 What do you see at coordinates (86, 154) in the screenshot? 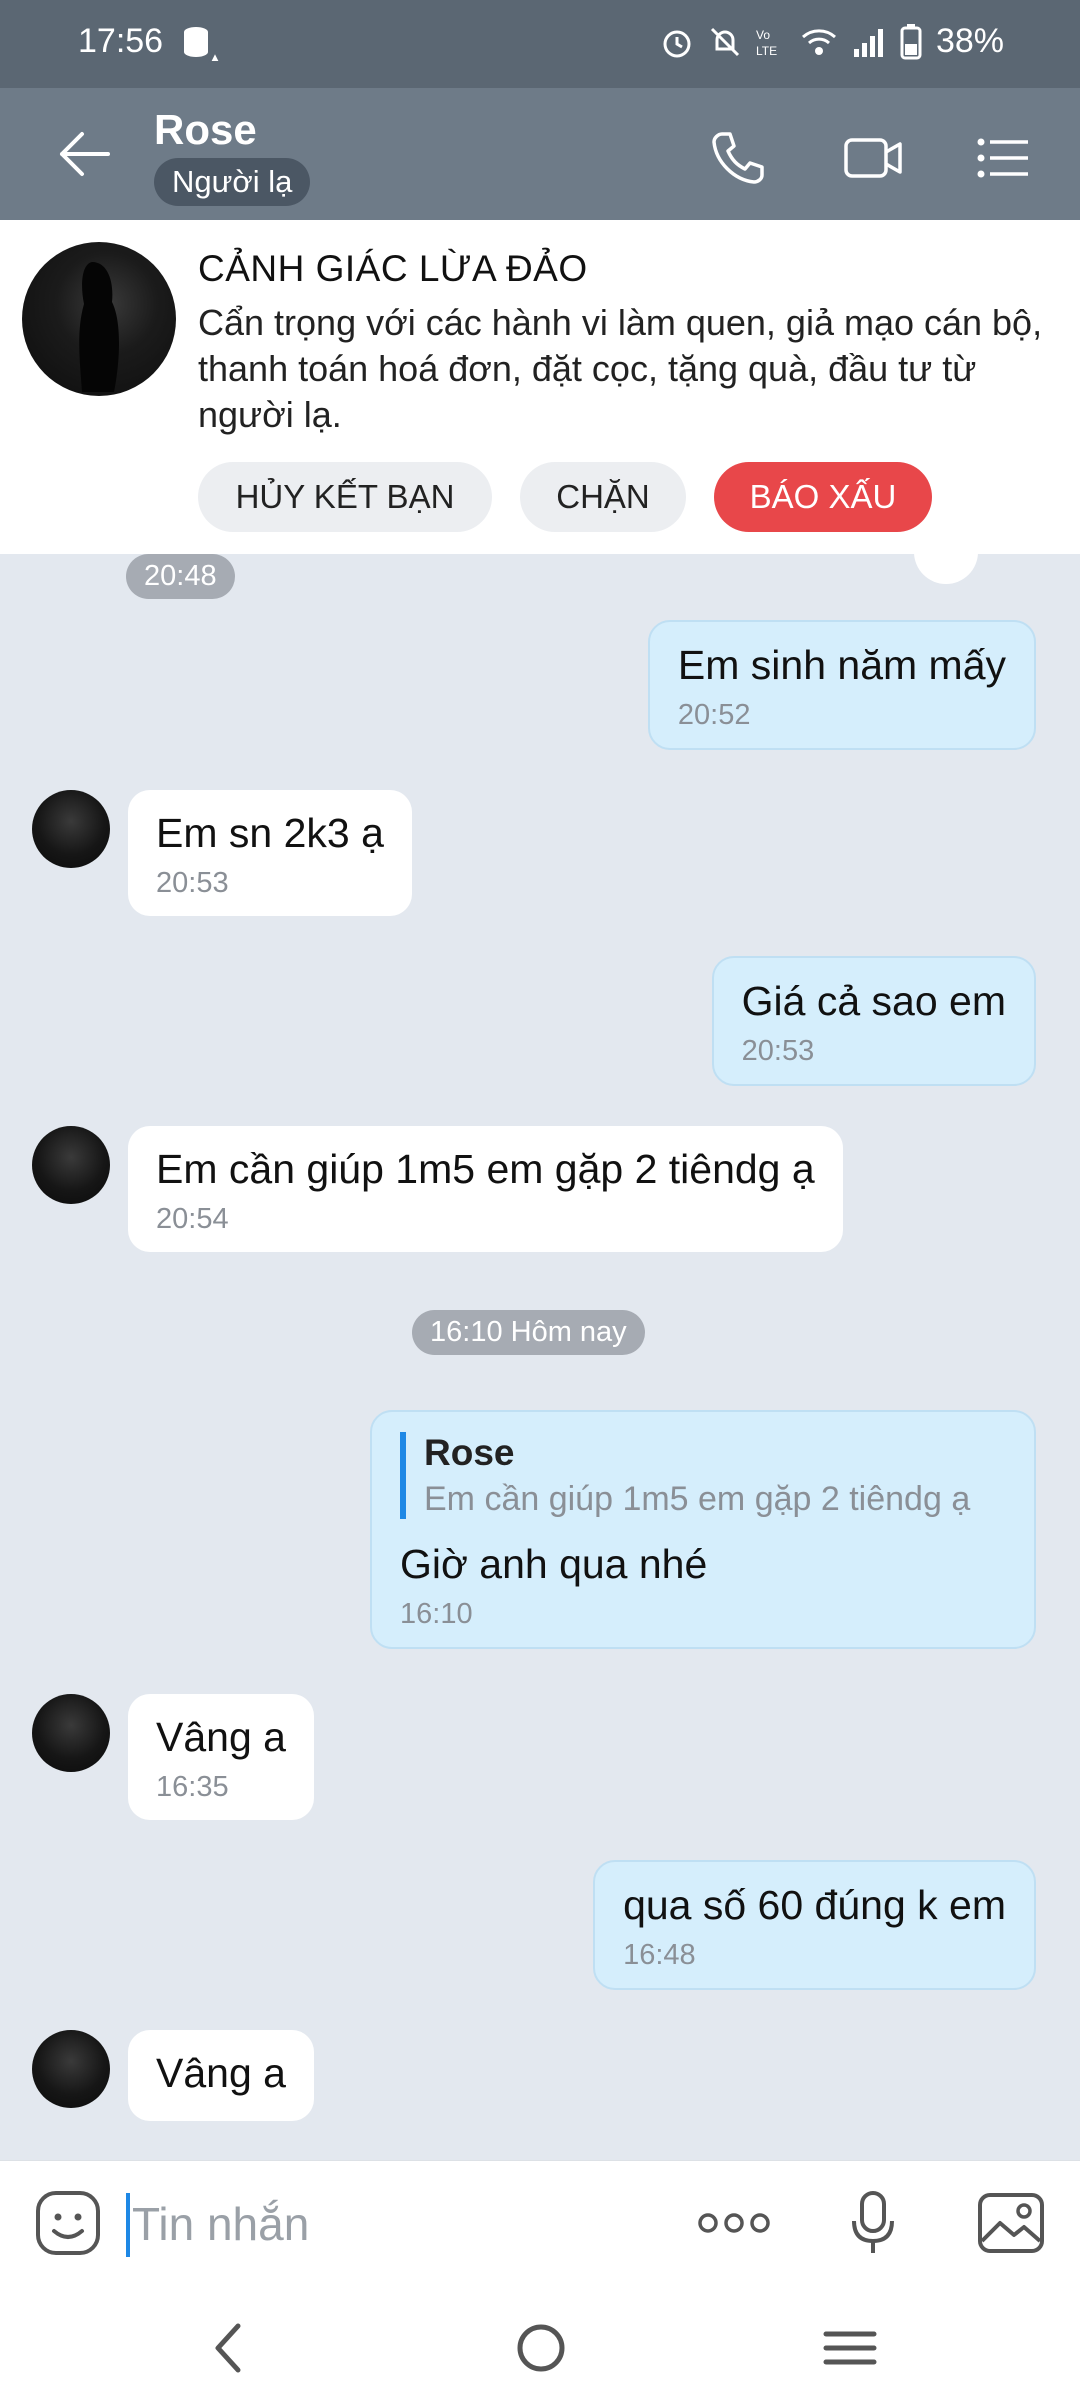
I see `back-arrow-icon` at bounding box center [86, 154].